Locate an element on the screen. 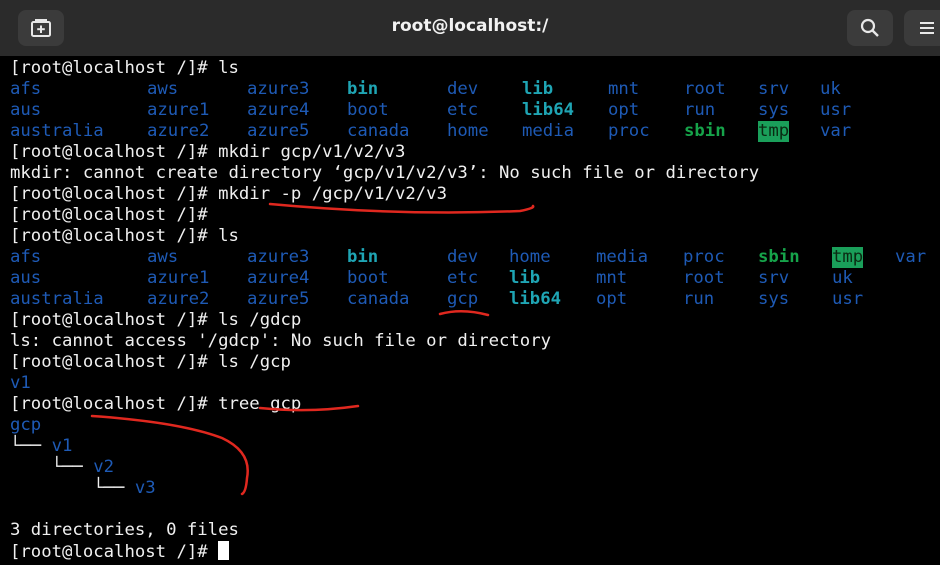  search-icon is located at coordinates (869, 27).